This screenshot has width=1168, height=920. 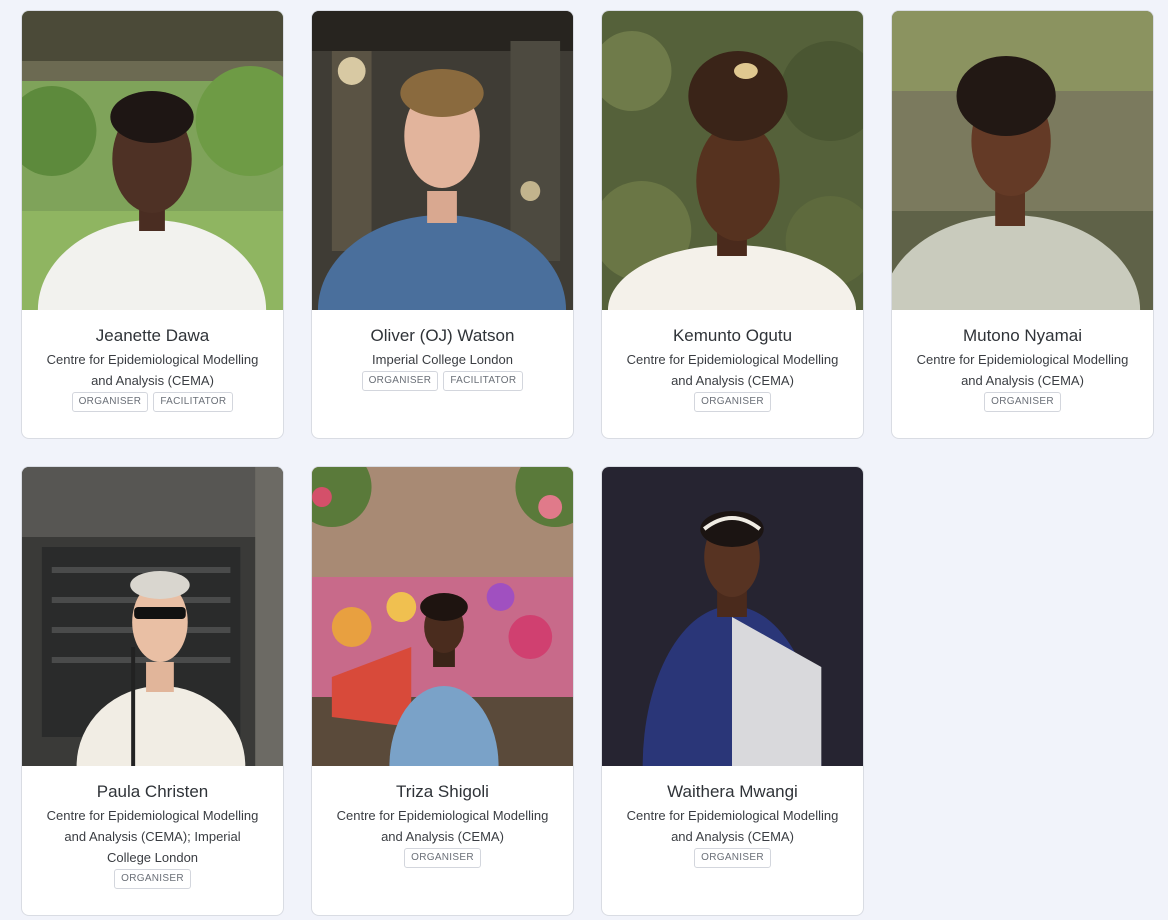 I want to click on person-name: Paula Christen, so click(x=152, y=791).